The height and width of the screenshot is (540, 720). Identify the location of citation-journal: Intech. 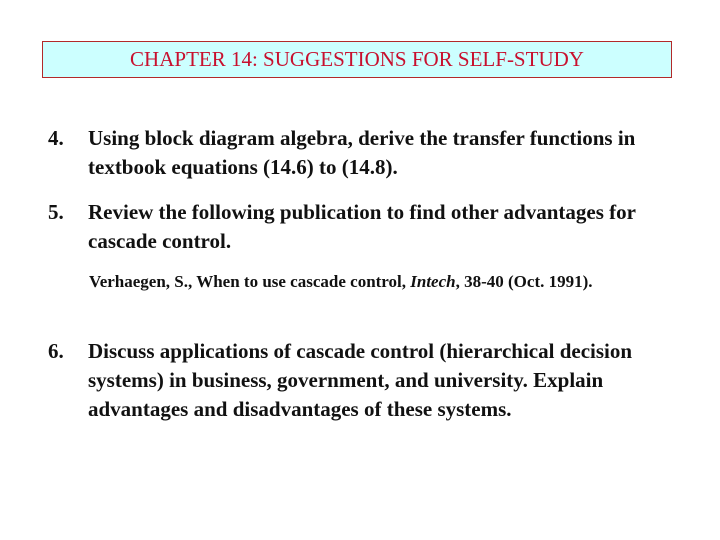
(433, 281).